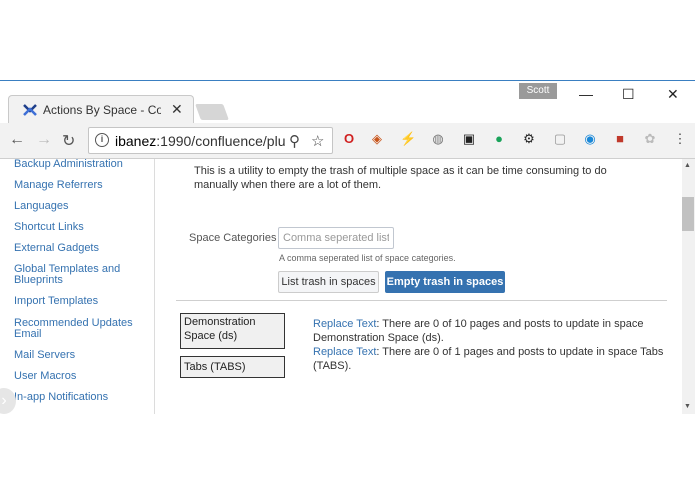 The height and width of the screenshot is (494, 695). What do you see at coordinates (590, 139) in the screenshot?
I see `circle-extension-icon: ◉` at bounding box center [590, 139].